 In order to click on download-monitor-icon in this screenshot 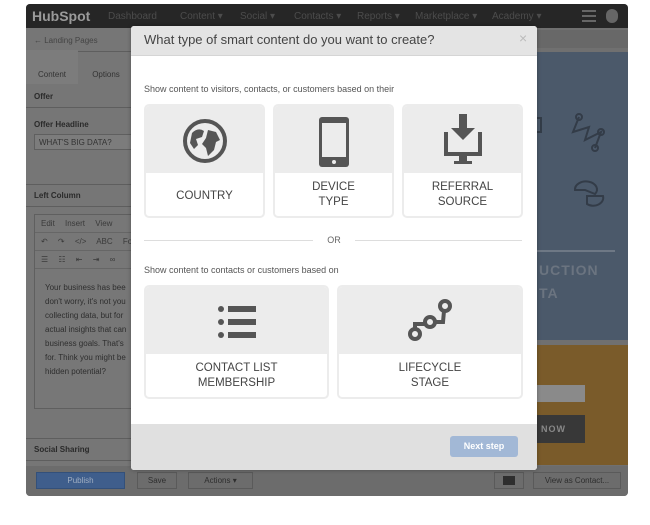, I will do `click(462, 139)`.